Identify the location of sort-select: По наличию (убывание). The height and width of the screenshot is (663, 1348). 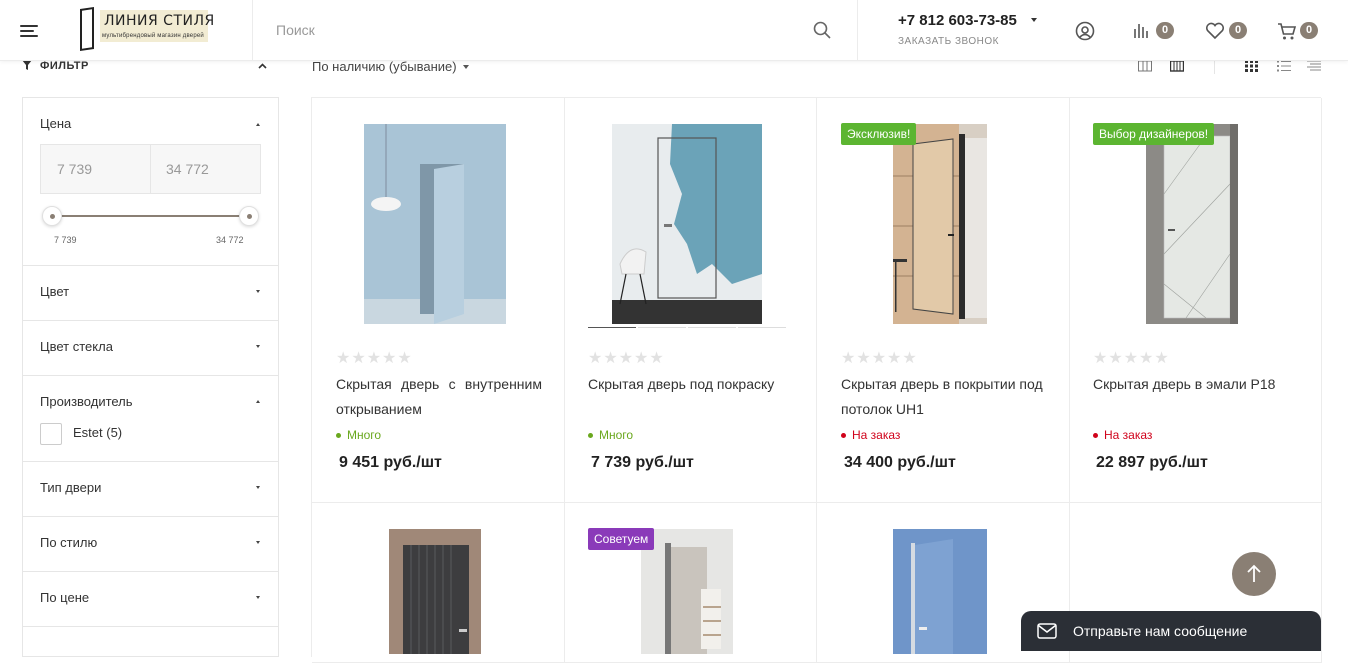
(390, 66).